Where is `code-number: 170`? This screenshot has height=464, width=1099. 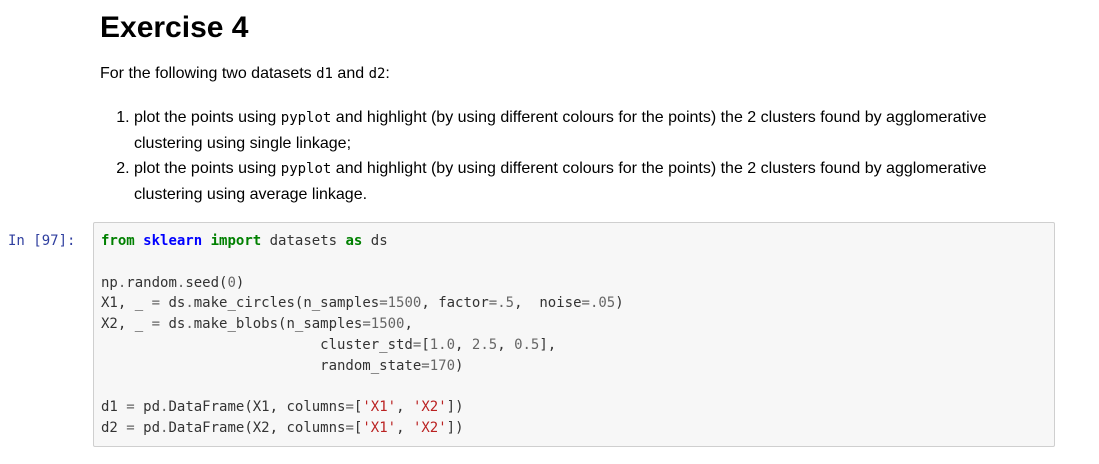
code-number: 170 is located at coordinates (442, 365).